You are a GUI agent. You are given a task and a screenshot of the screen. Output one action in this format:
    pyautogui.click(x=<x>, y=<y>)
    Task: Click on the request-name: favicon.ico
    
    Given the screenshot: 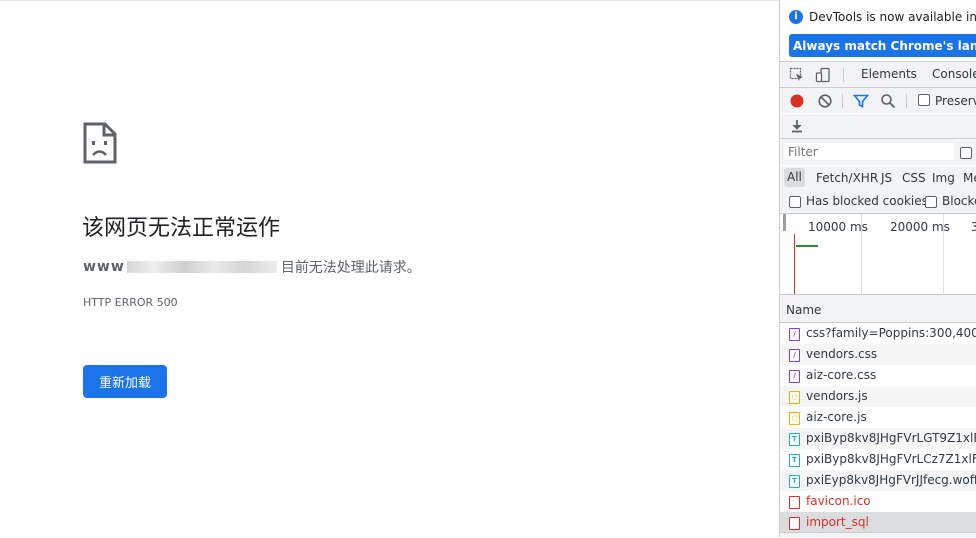 What is the action you would take?
    pyautogui.click(x=838, y=501)
    